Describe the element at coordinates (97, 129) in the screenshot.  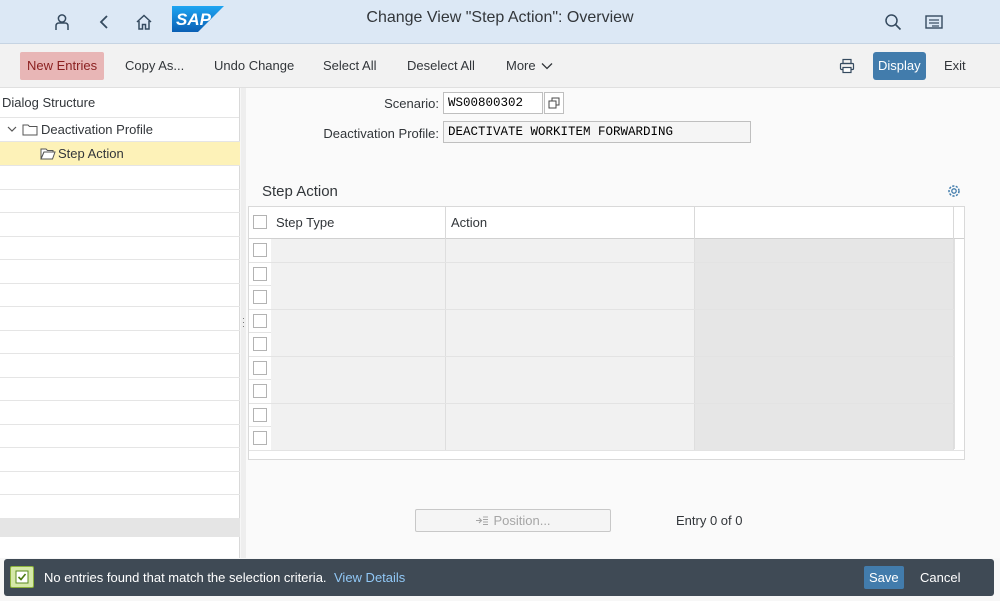
I see `tree-item-label: Deactivation Profile` at that location.